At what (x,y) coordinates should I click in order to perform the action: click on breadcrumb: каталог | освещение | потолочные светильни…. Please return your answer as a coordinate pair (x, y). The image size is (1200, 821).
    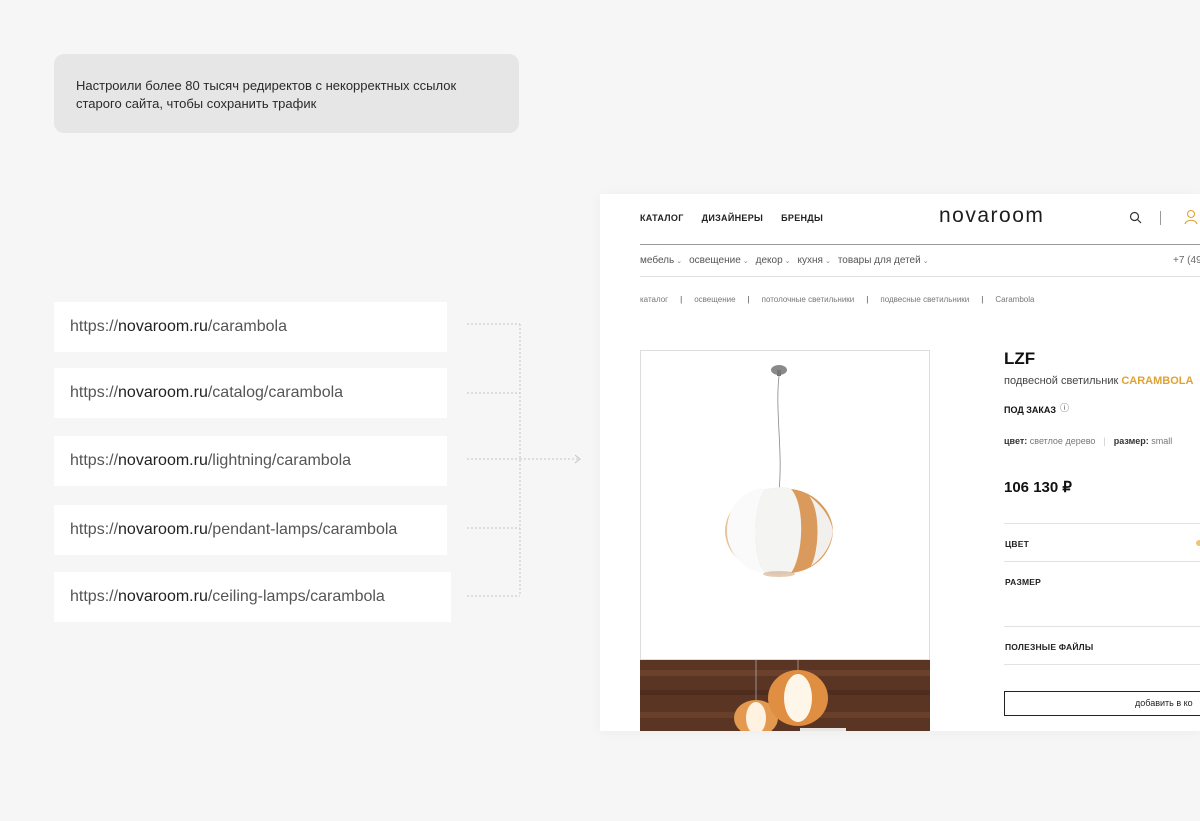
    Looking at the image, I should click on (837, 299).